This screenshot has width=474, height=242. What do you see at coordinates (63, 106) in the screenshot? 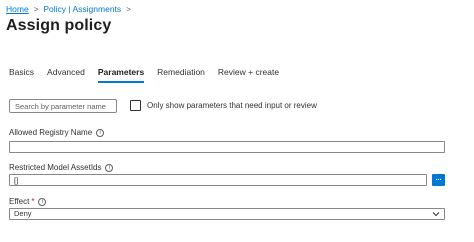
I see `search-input` at bounding box center [63, 106].